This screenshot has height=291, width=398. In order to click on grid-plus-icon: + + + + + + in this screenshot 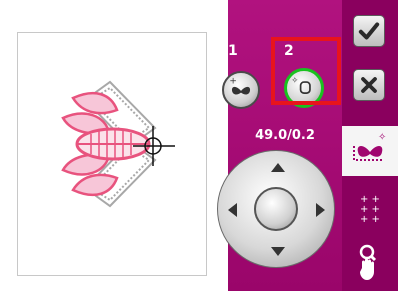, I will do `click(370, 209)`.